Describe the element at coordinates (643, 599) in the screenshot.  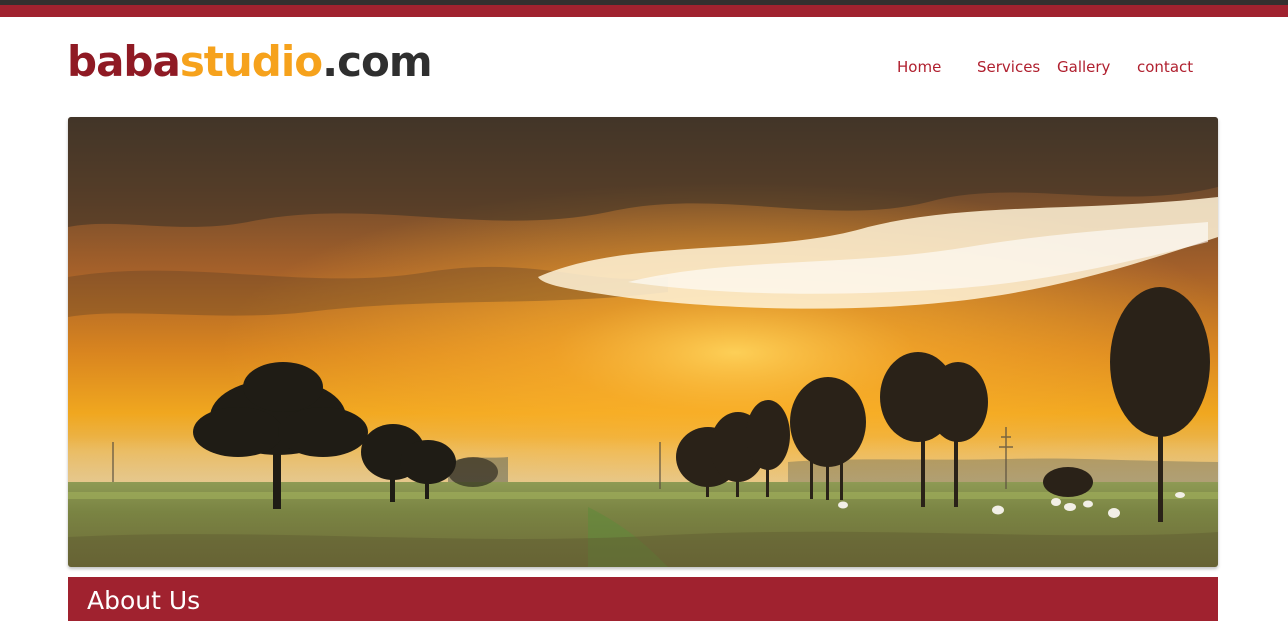
I see `about-us-section-header: About Us` at that location.